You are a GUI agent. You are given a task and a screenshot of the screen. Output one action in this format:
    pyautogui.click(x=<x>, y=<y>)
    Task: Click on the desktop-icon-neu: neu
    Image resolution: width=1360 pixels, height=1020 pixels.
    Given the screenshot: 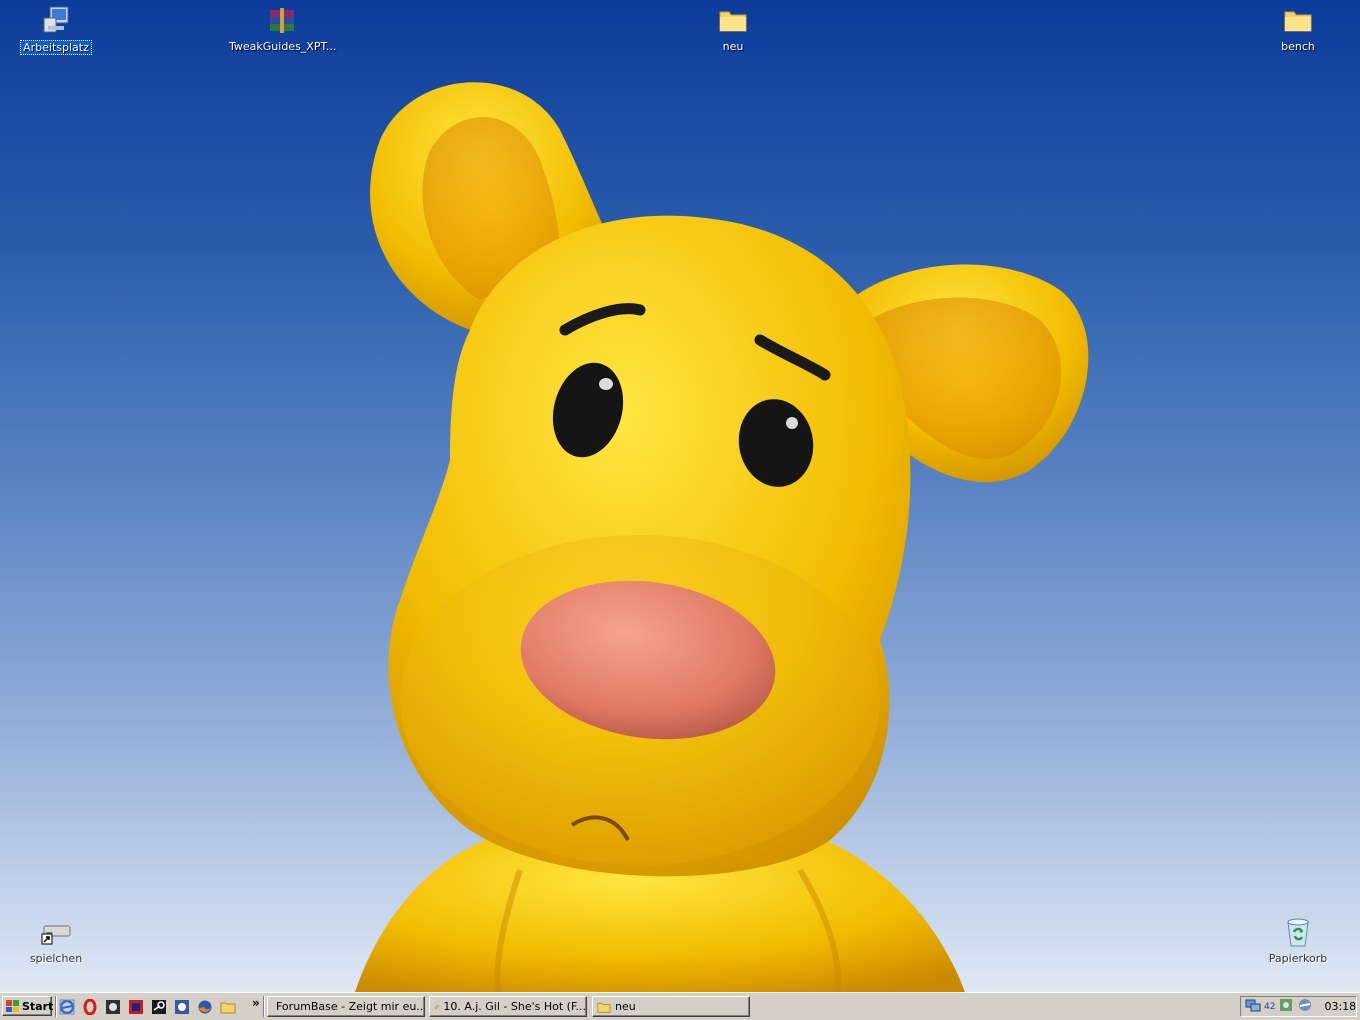 What is the action you would take?
    pyautogui.click(x=733, y=28)
    